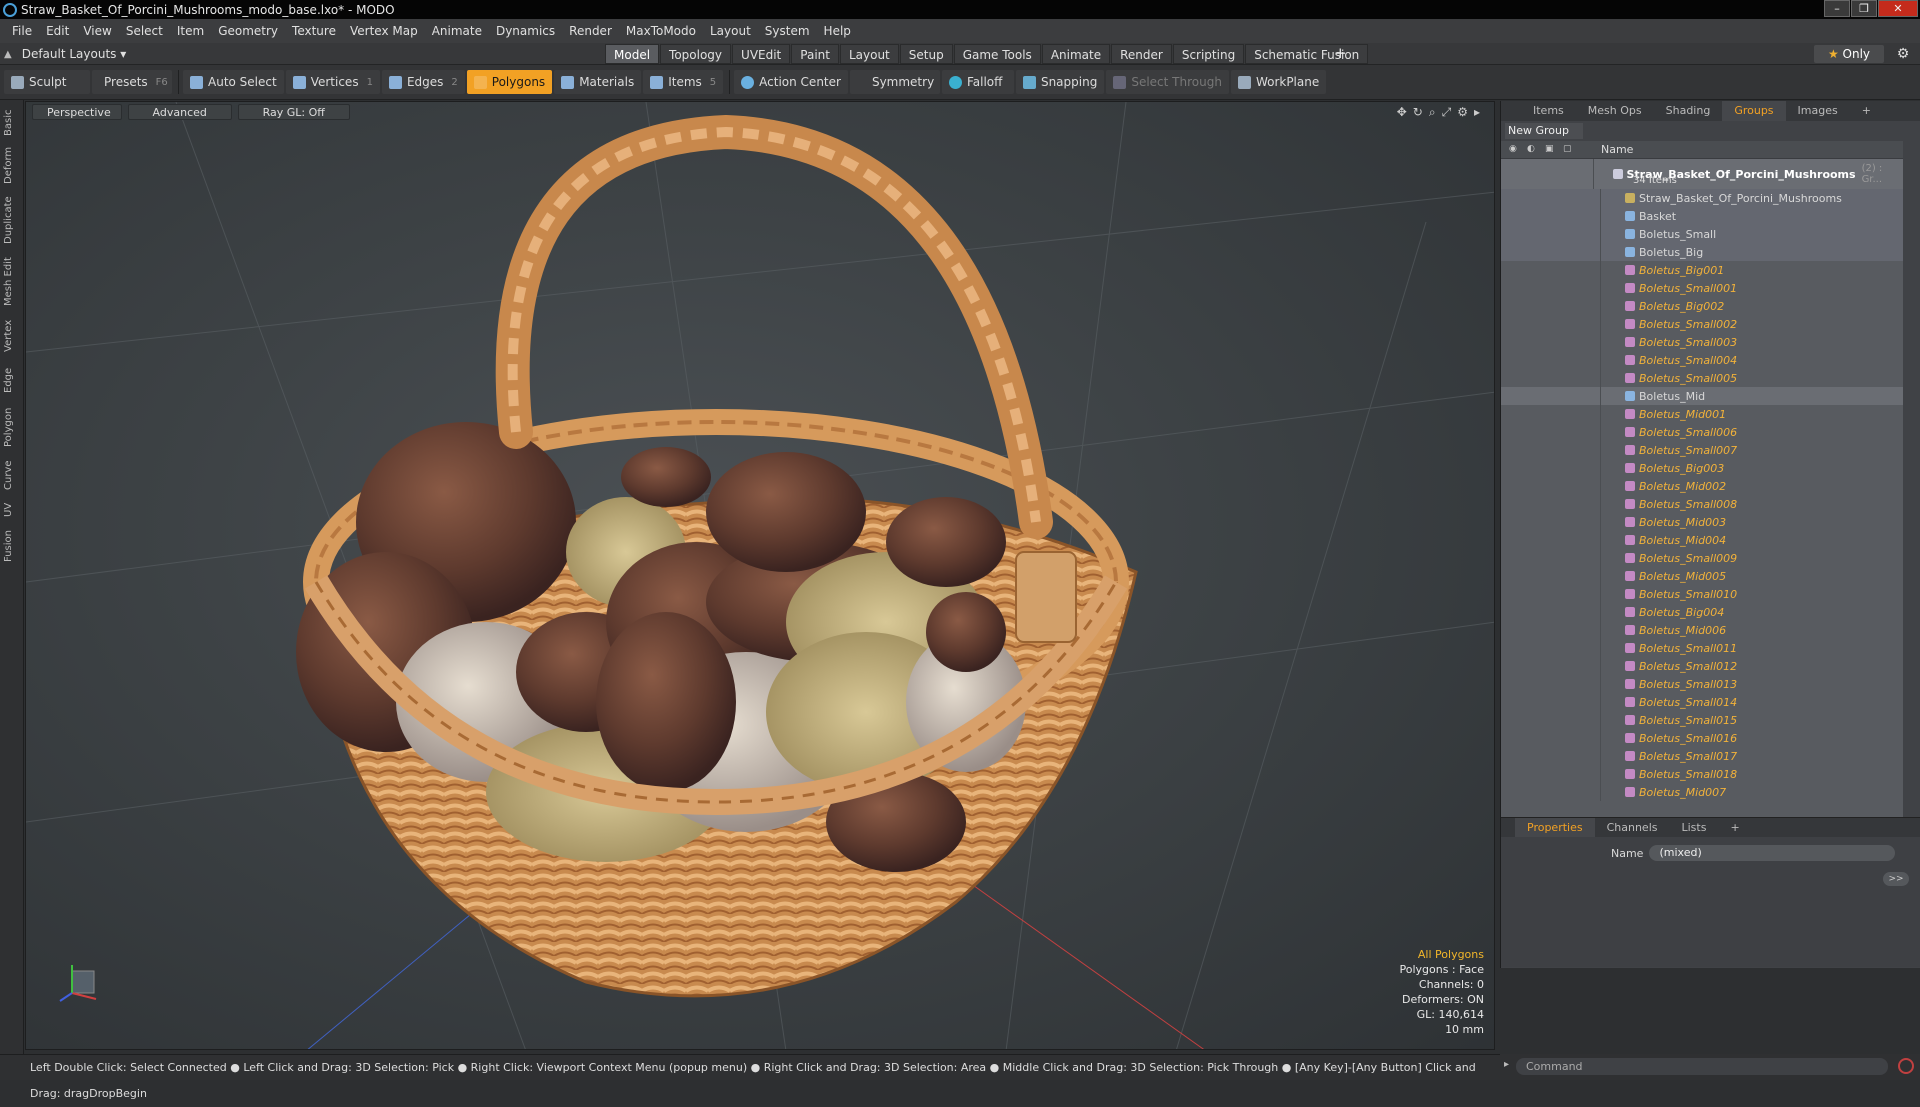 The width and height of the screenshot is (1920, 1107). I want to click on gear-icon: ⚙, so click(1903, 54).